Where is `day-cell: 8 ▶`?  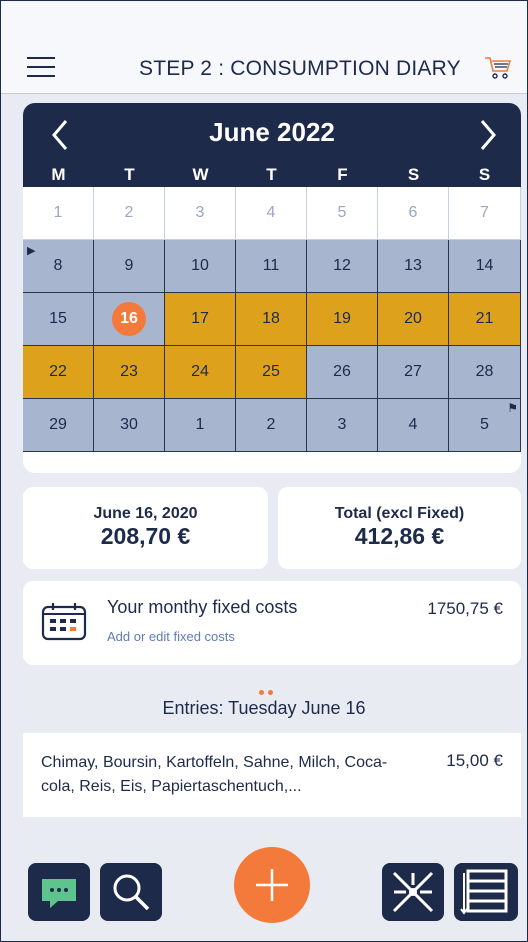 day-cell: 8 ▶ is located at coordinates (58, 266).